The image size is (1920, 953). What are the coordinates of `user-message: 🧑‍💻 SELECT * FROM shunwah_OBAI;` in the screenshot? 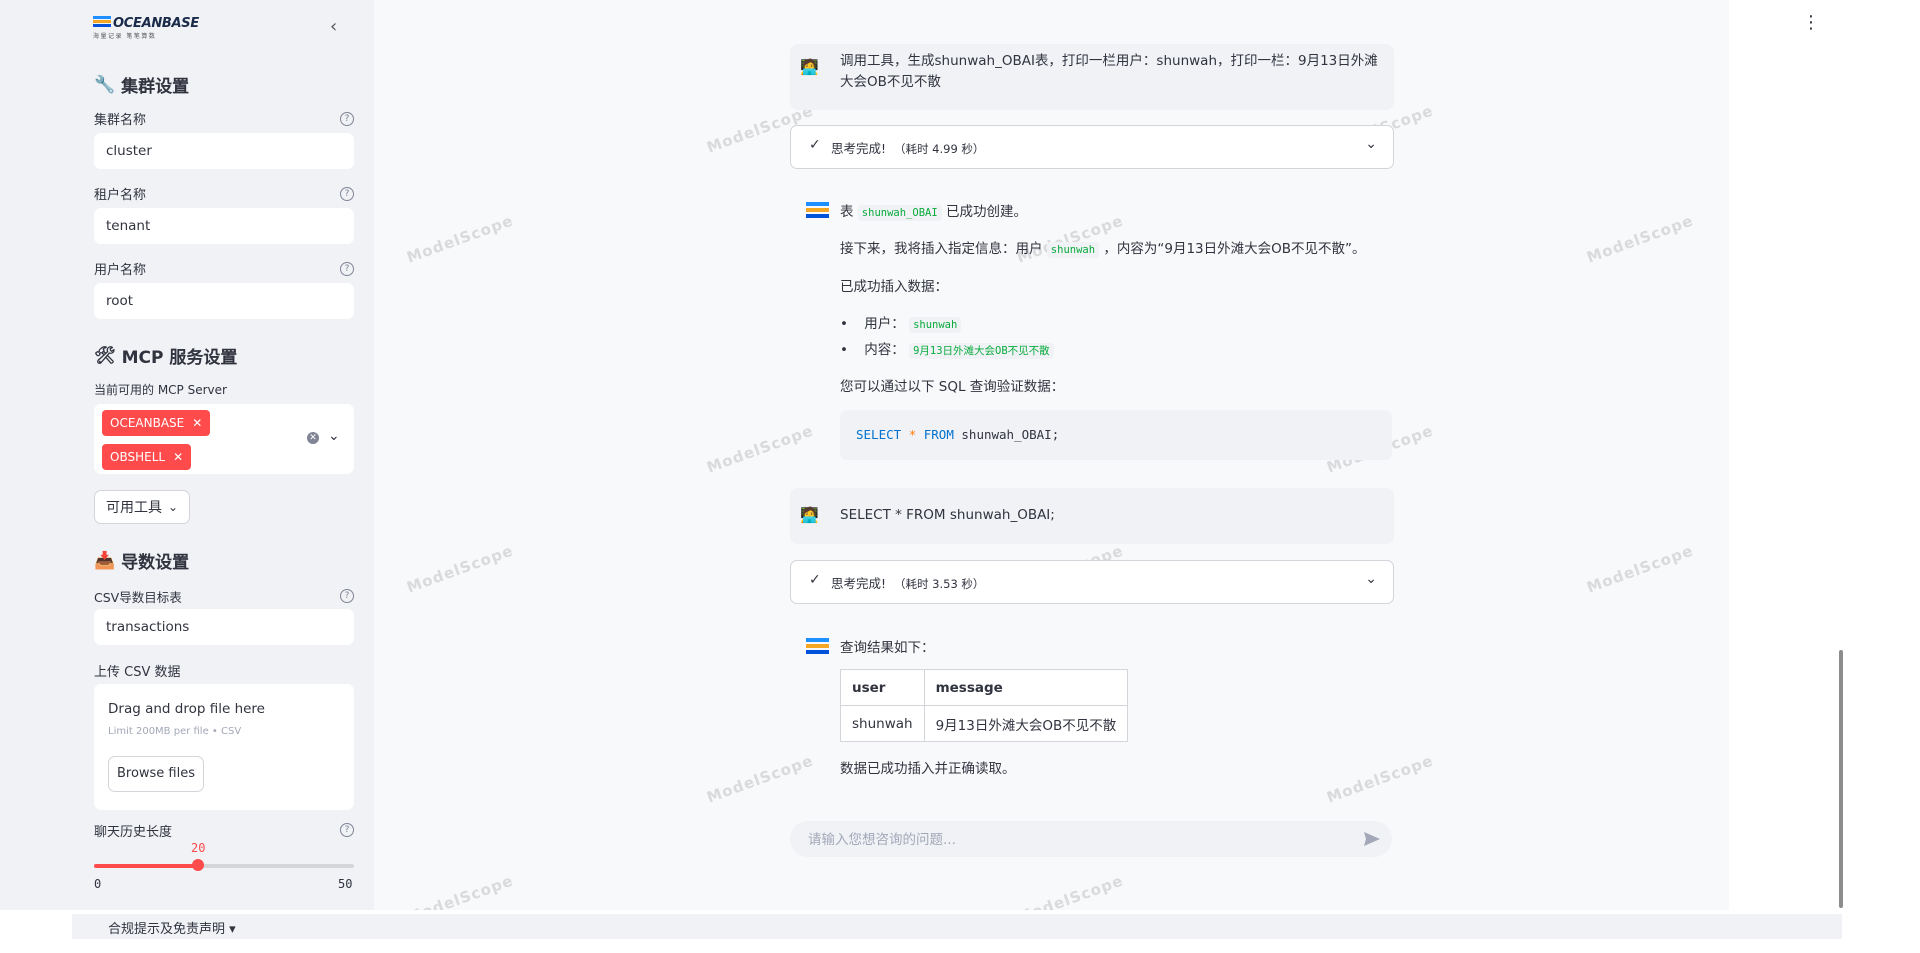 It's located at (1092, 516).